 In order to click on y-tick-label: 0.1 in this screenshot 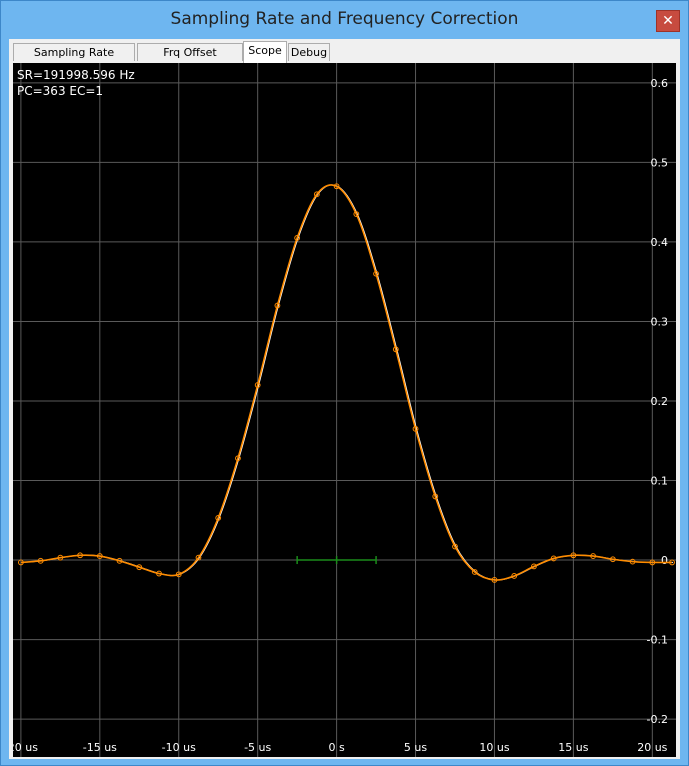, I will do `click(660, 481)`.